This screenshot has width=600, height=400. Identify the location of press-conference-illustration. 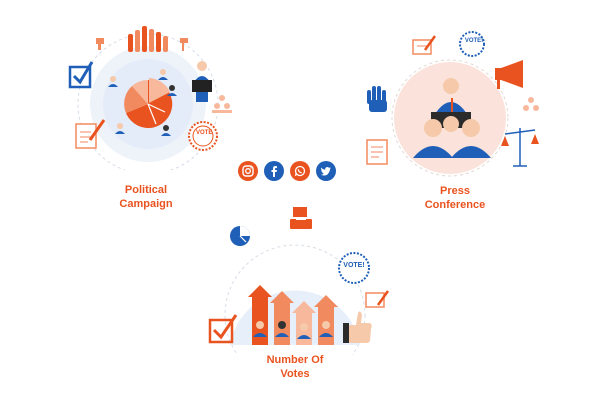
(452, 104).